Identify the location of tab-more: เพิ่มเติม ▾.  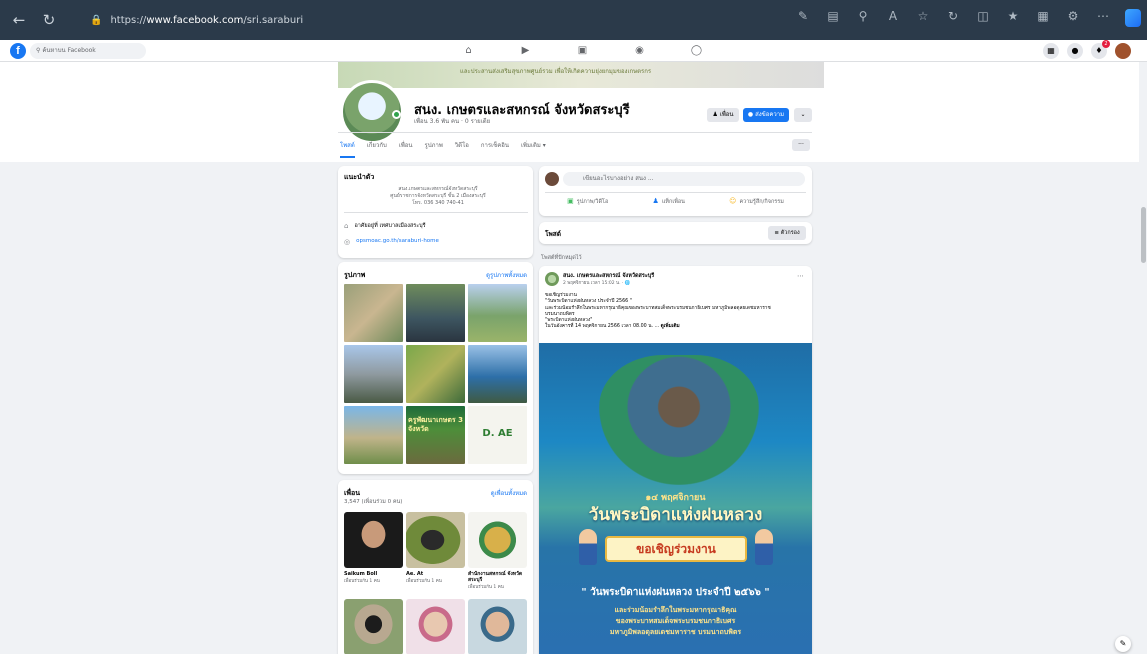
(533, 149).